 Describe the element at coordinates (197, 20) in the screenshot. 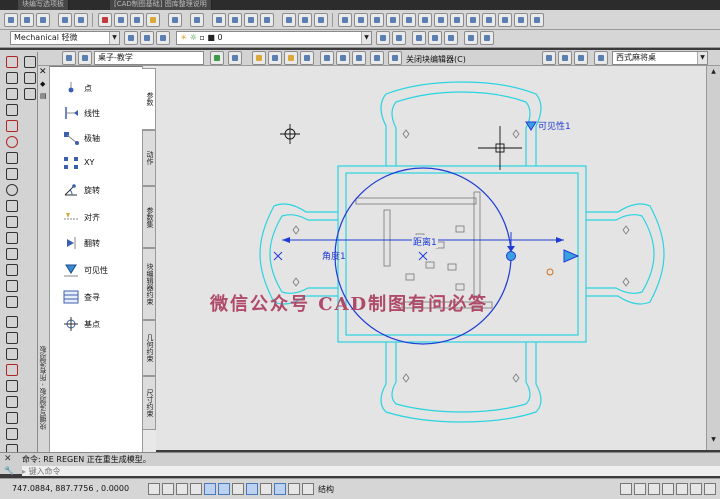

I see `redo-icon` at that location.